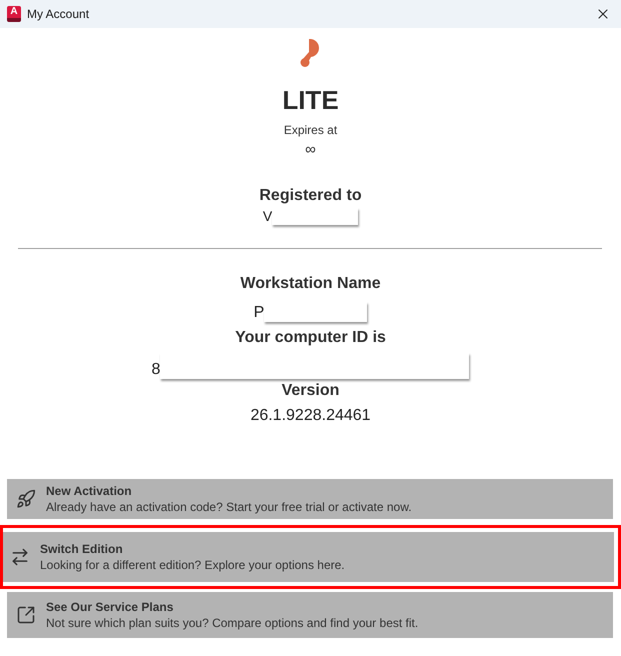  What do you see at coordinates (267, 216) in the screenshot?
I see `field-value: V` at bounding box center [267, 216].